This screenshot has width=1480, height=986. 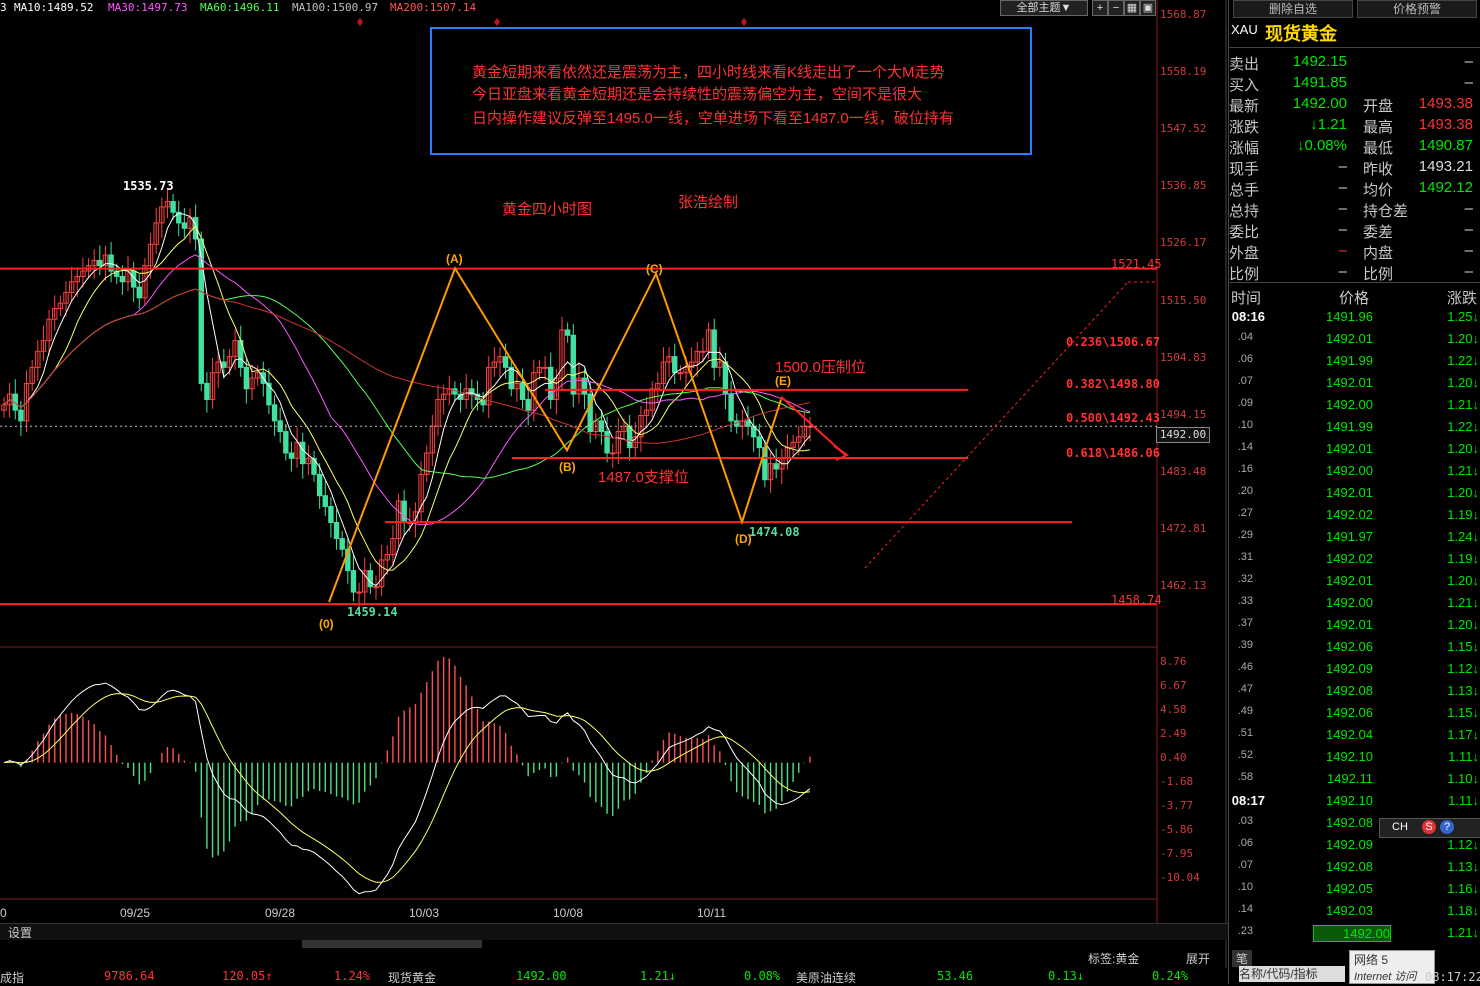 I want to click on tick-row: .46 1492.09 1.12↓, so click(x=1354, y=669).